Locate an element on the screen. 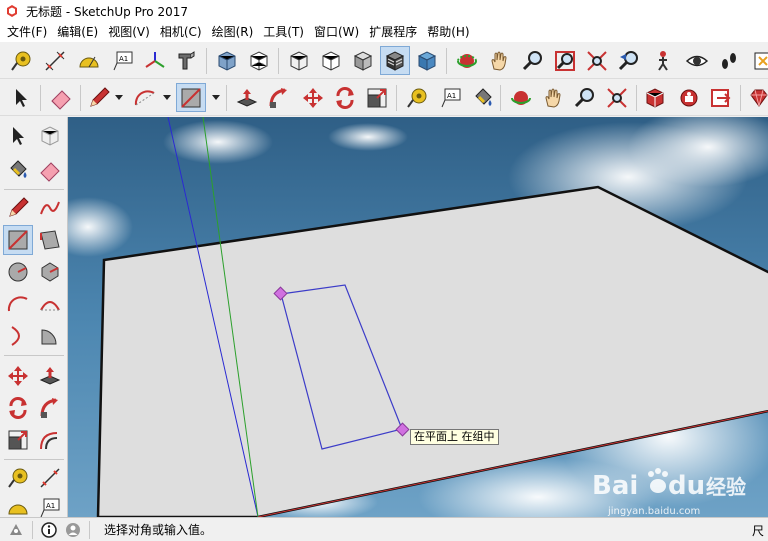 The width and height of the screenshot is (768, 541). polygon-button is located at coordinates (50, 272).